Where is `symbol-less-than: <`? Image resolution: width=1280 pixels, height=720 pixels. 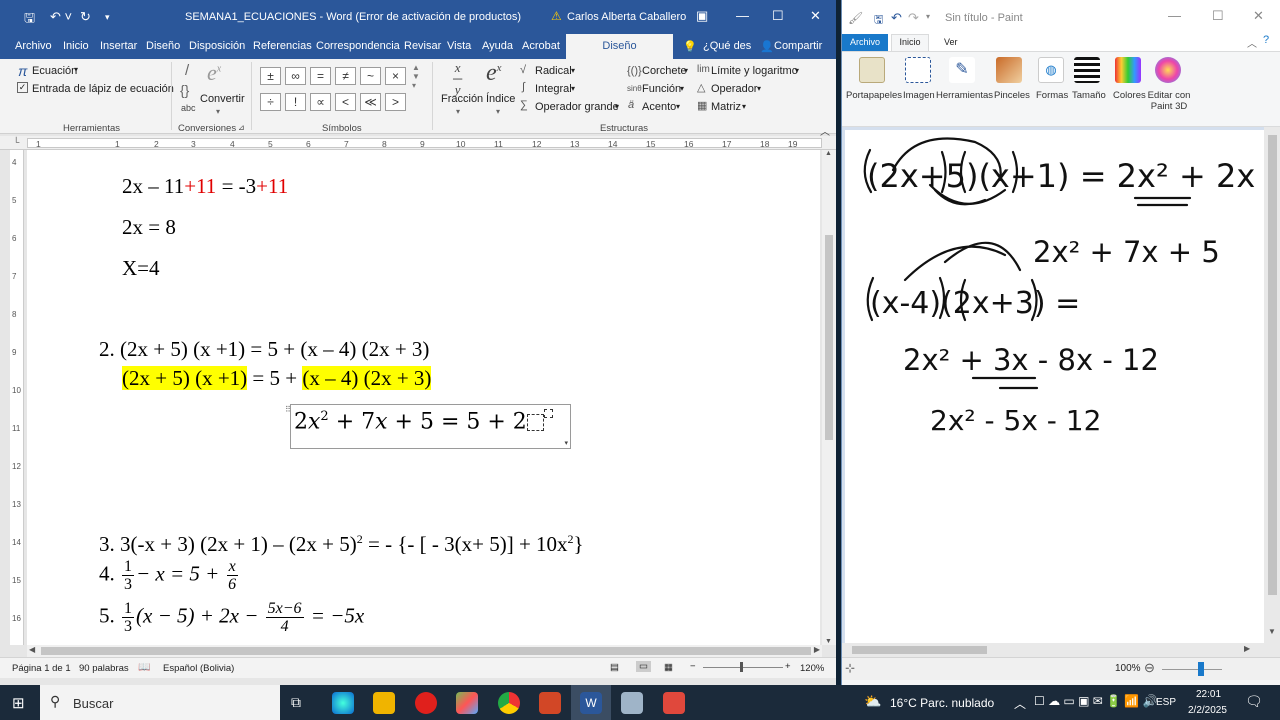
symbol-less-than: < is located at coordinates (345, 102).